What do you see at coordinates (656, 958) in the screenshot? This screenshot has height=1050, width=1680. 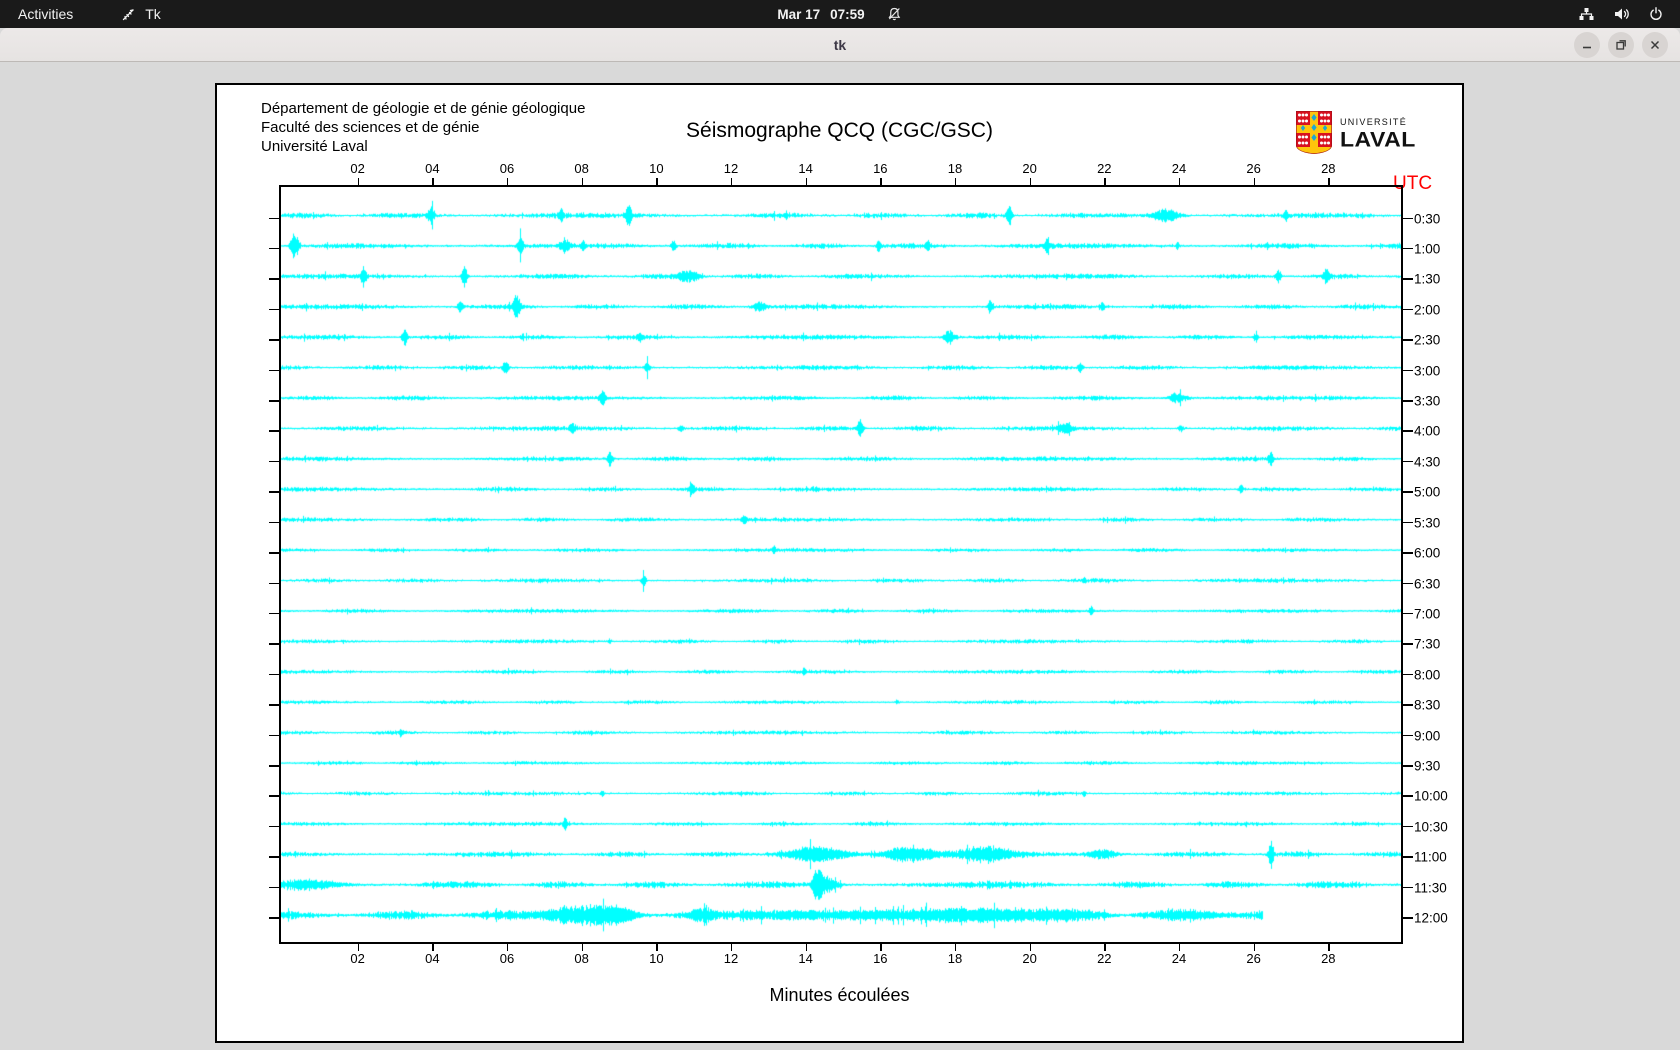 I see `x-tick-label-bottom: 10` at bounding box center [656, 958].